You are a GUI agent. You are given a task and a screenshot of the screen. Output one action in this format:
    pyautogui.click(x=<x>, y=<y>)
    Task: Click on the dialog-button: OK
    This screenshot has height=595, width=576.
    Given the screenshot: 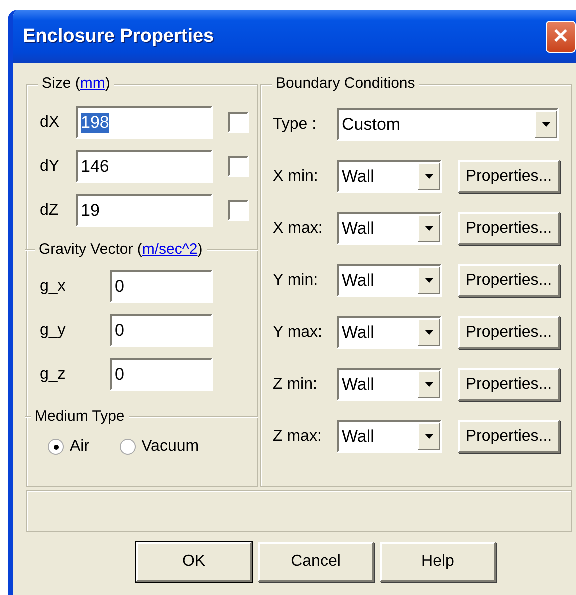 What is the action you would take?
    pyautogui.click(x=194, y=562)
    